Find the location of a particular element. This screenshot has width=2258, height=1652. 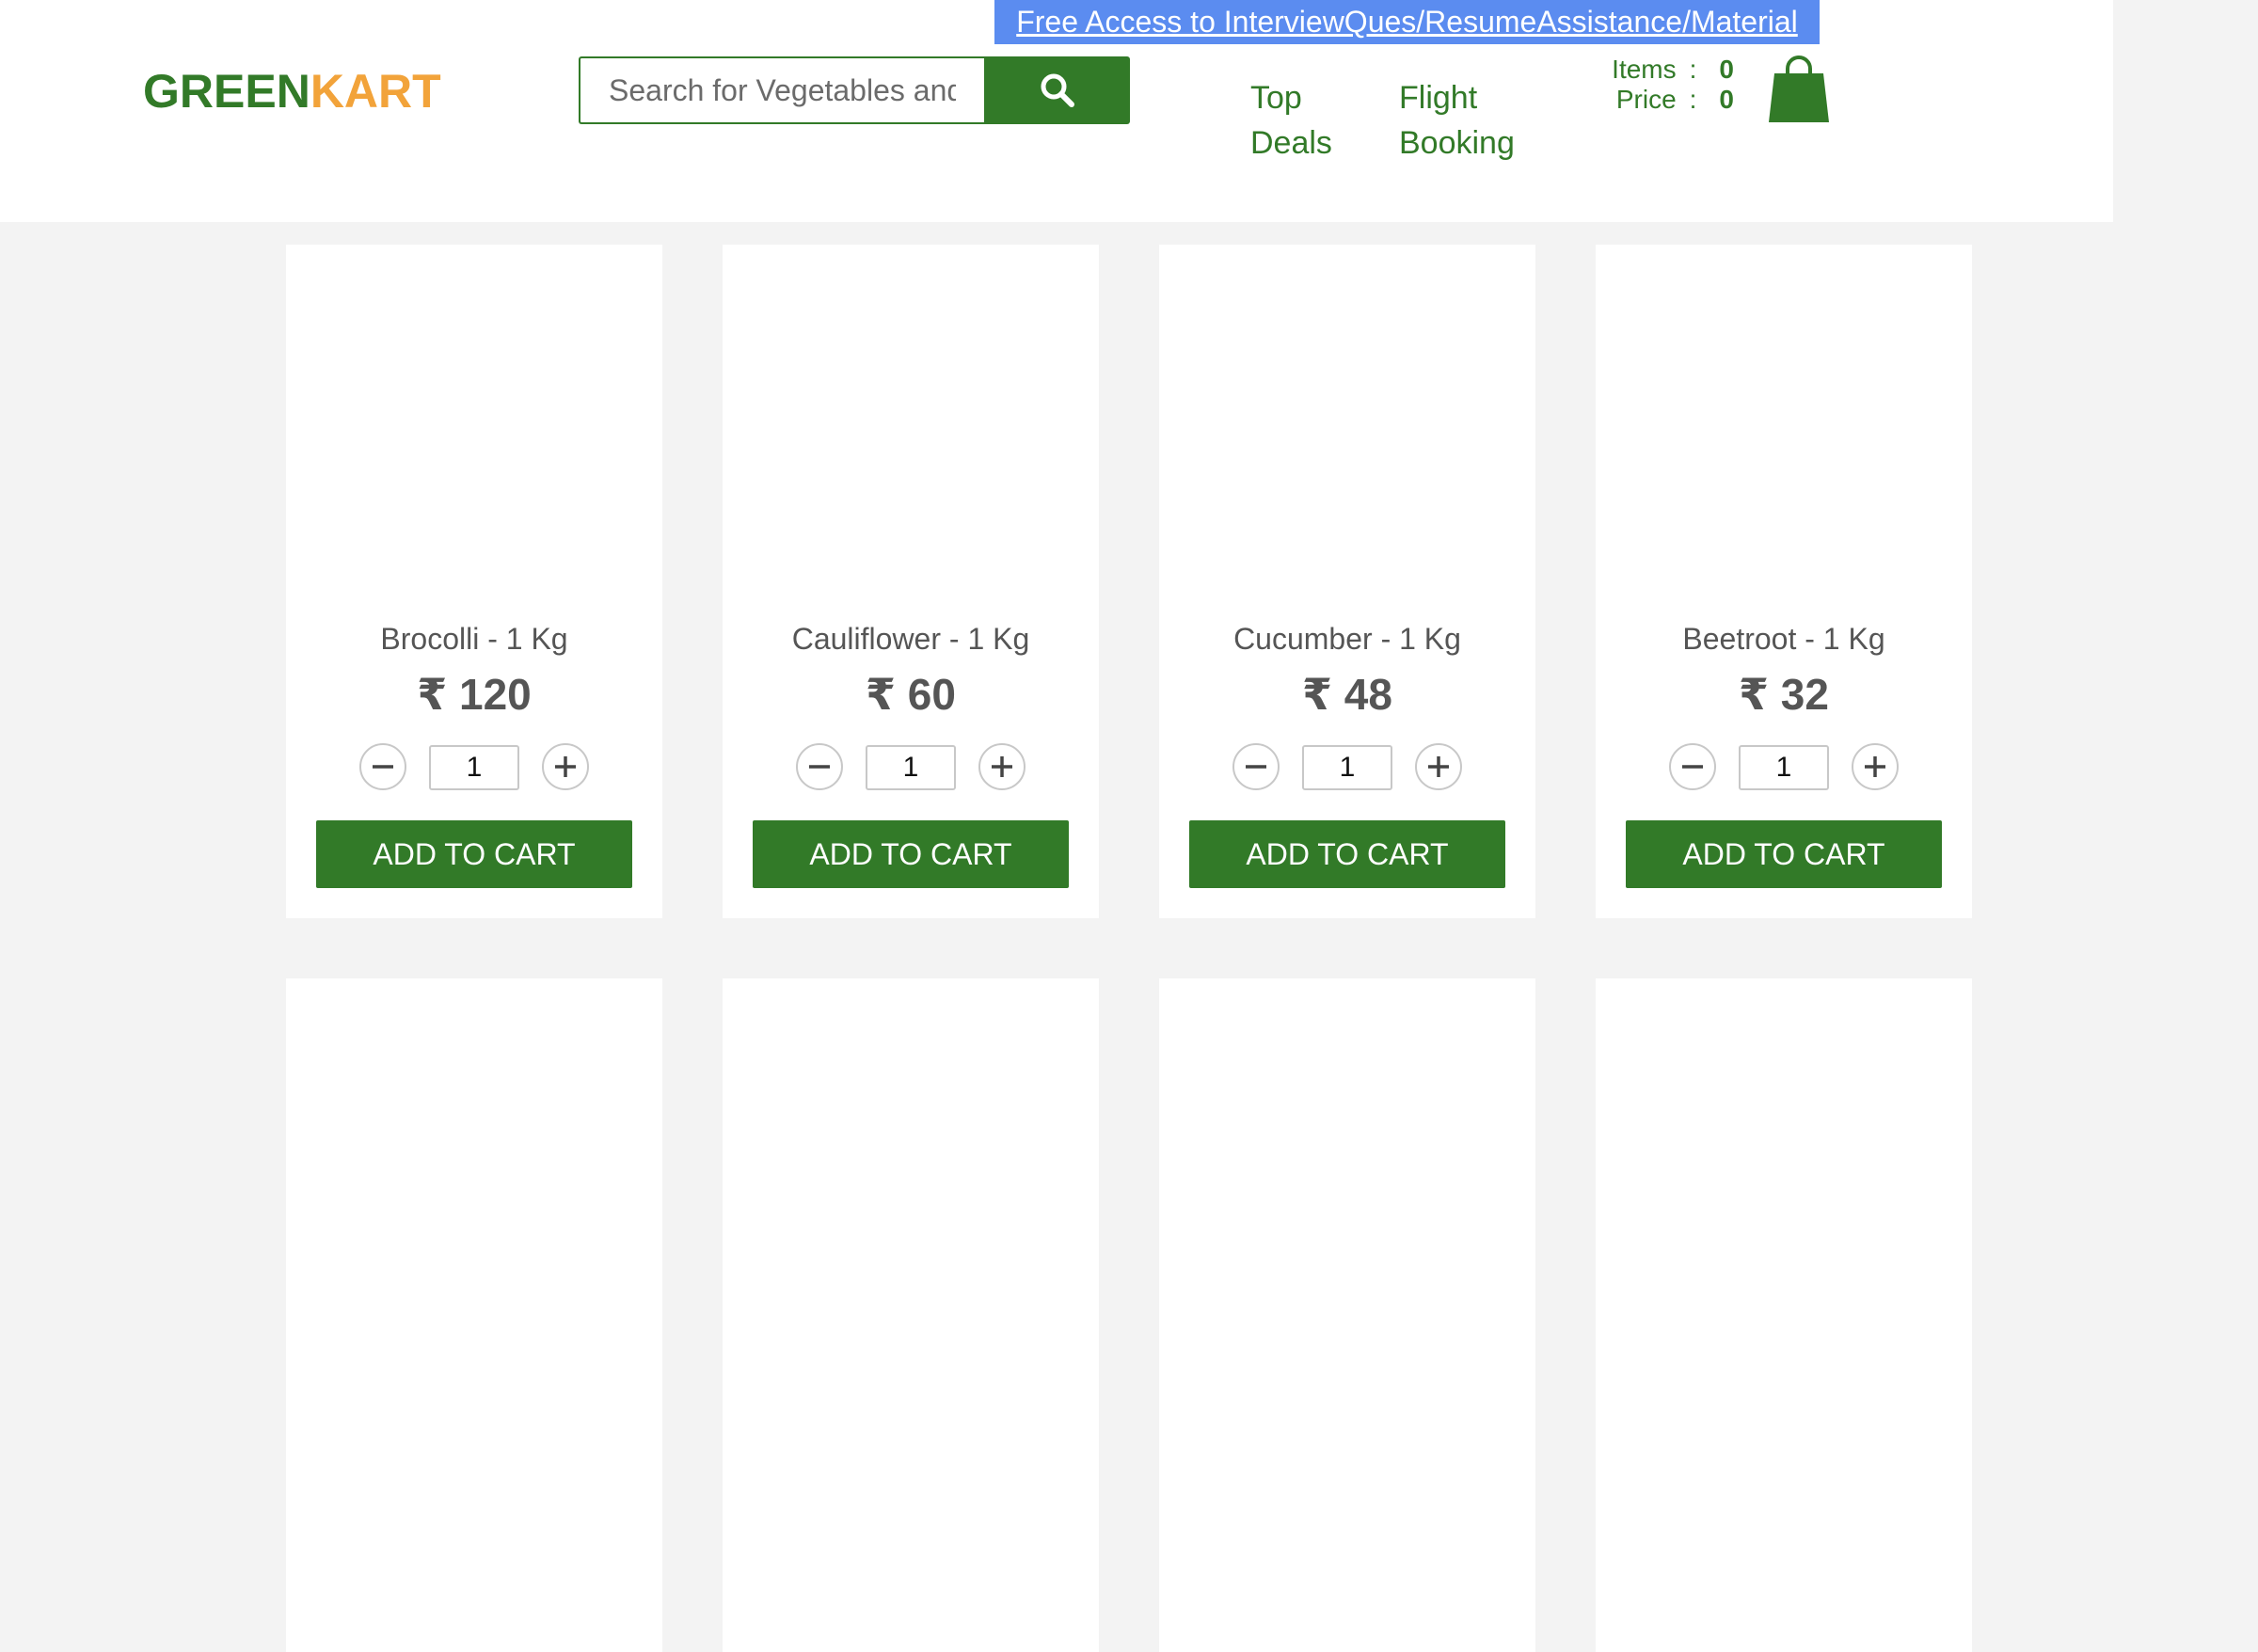

product-name: Cucumber - 1 Kg is located at coordinates (1347, 639).